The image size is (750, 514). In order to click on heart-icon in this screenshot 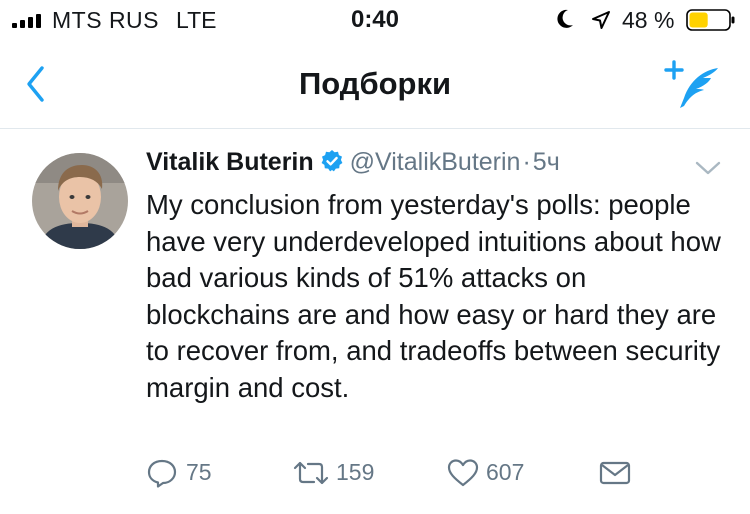, I will do `click(463, 473)`.